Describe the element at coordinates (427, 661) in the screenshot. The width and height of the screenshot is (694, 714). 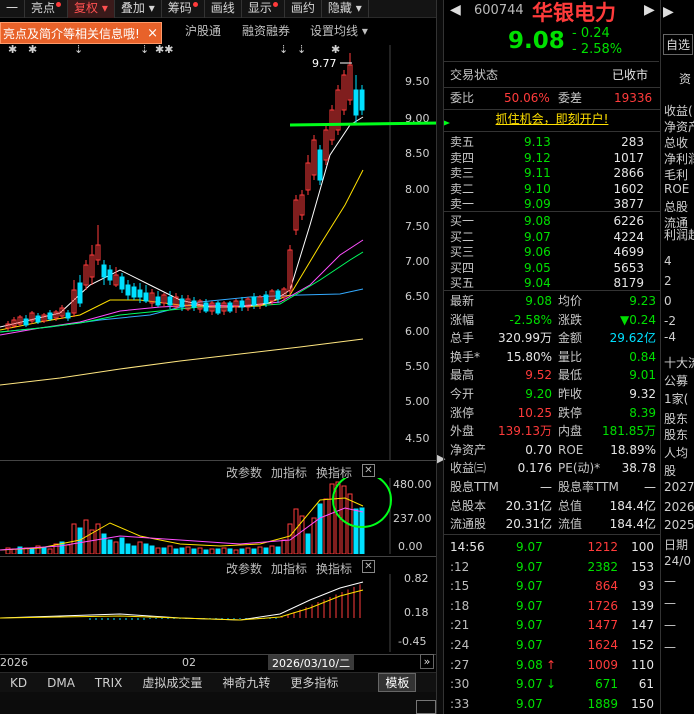
I see `scroll-right-button: »` at that location.